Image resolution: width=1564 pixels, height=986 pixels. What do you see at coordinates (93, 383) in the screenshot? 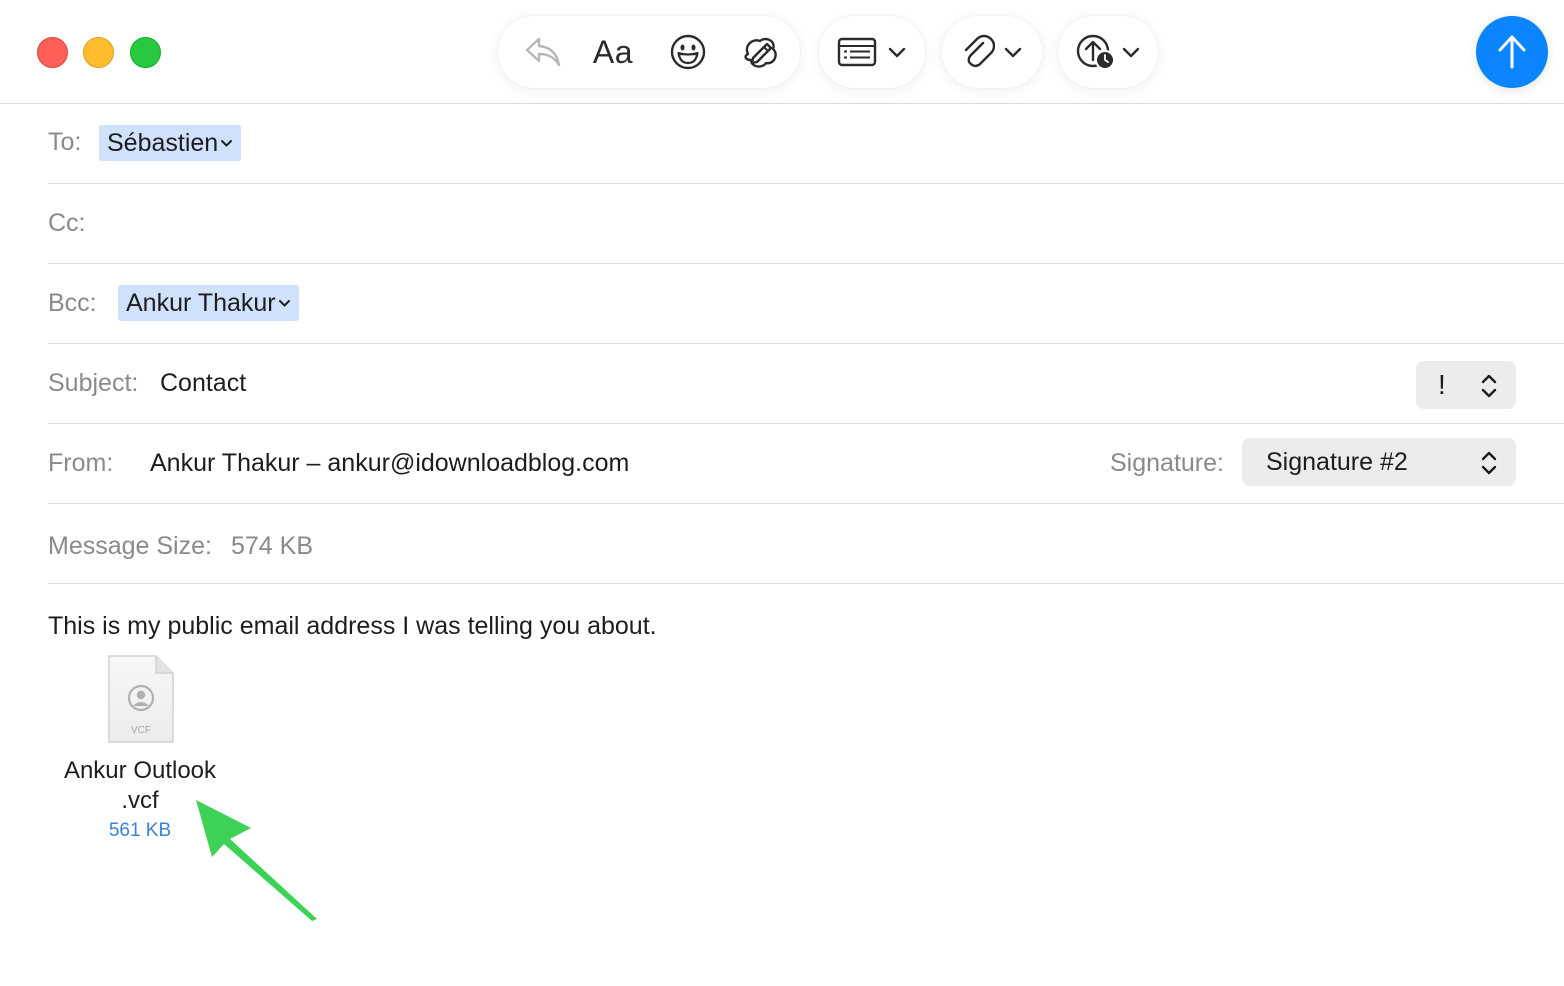
I see `subject-label: Subject:` at bounding box center [93, 383].